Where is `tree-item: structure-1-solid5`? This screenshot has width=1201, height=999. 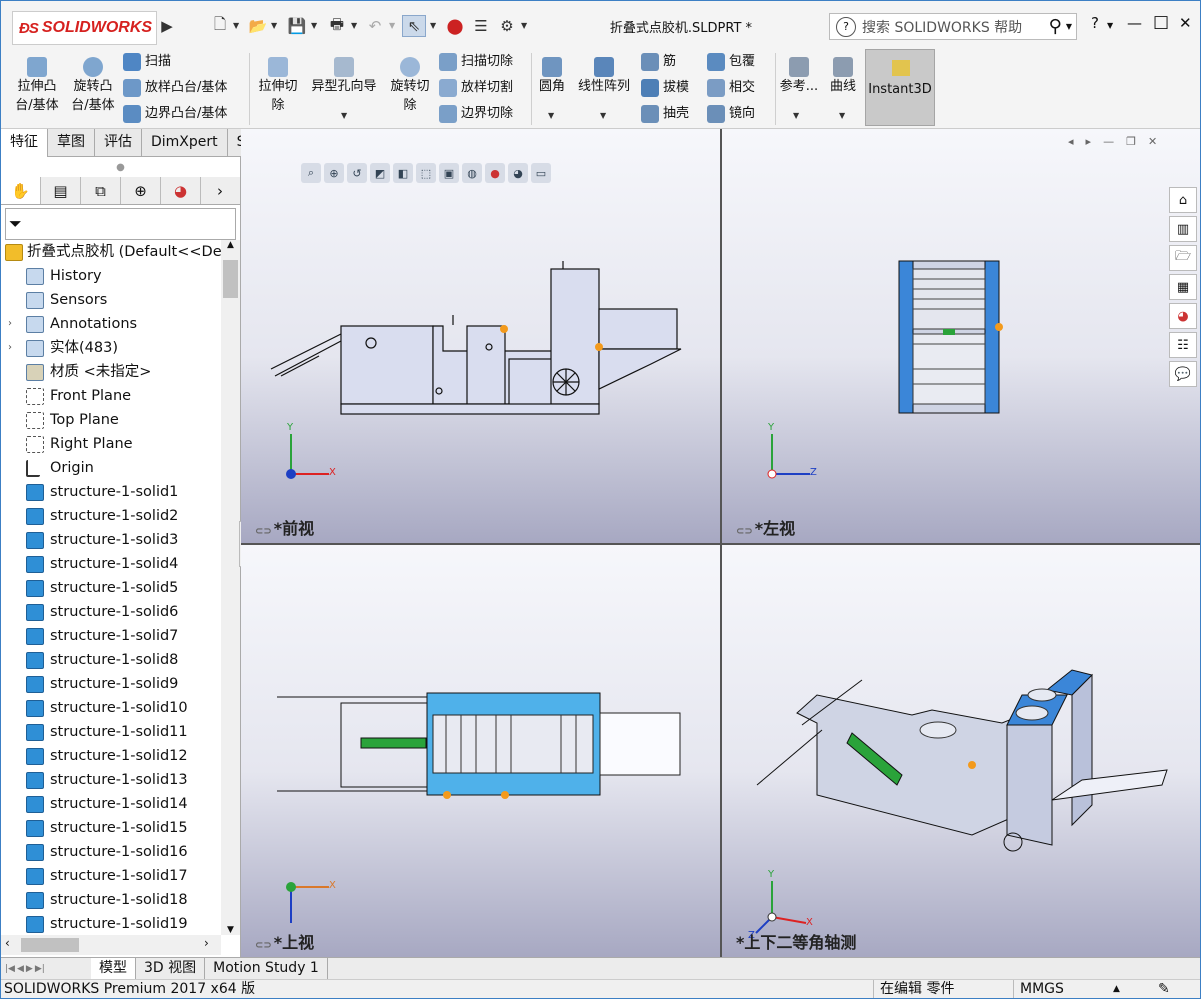
tree-item: structure-1-solid5 is located at coordinates (111, 588).